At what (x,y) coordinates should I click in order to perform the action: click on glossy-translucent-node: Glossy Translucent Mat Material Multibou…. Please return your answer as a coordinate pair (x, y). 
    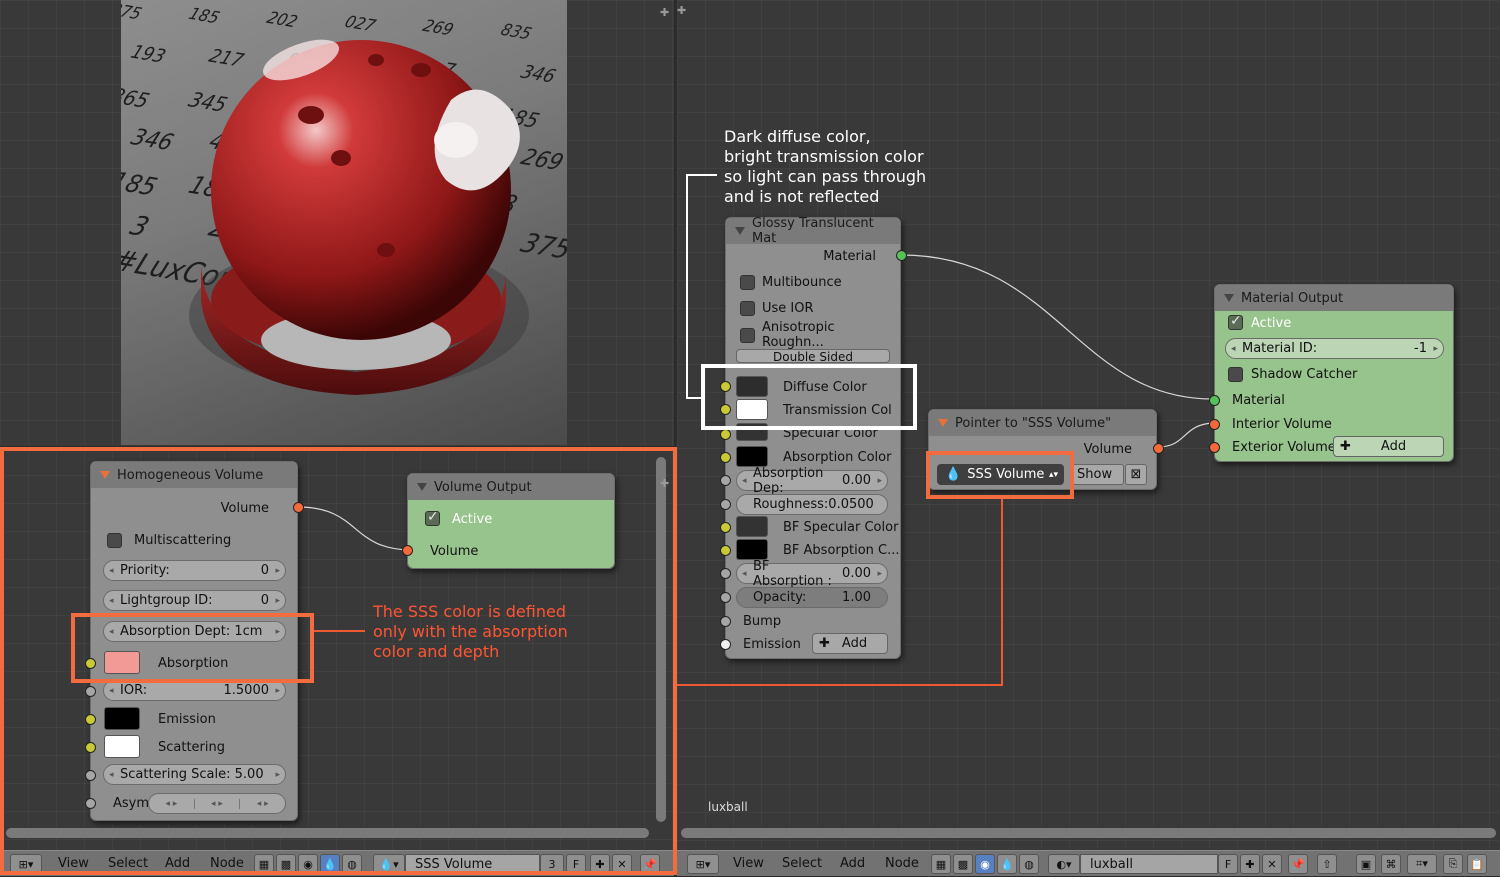
    Looking at the image, I should click on (813, 437).